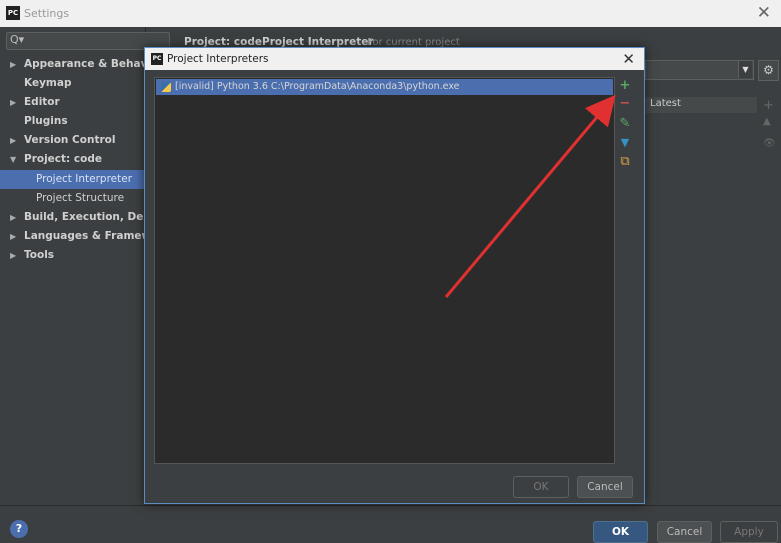 The image size is (781, 543). I want to click on sidebar-item-project-code: ▼ Project: code, so click(72, 159).